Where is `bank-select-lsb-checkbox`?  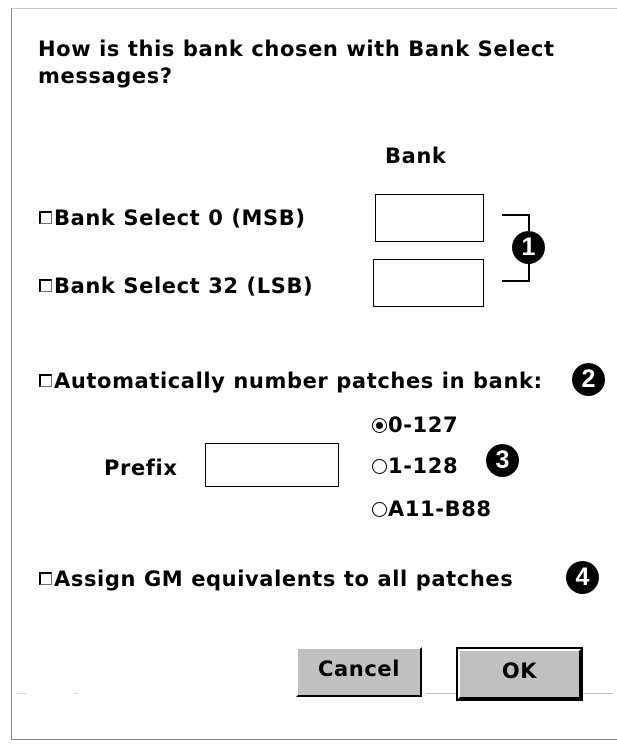 bank-select-lsb-checkbox is located at coordinates (45, 285).